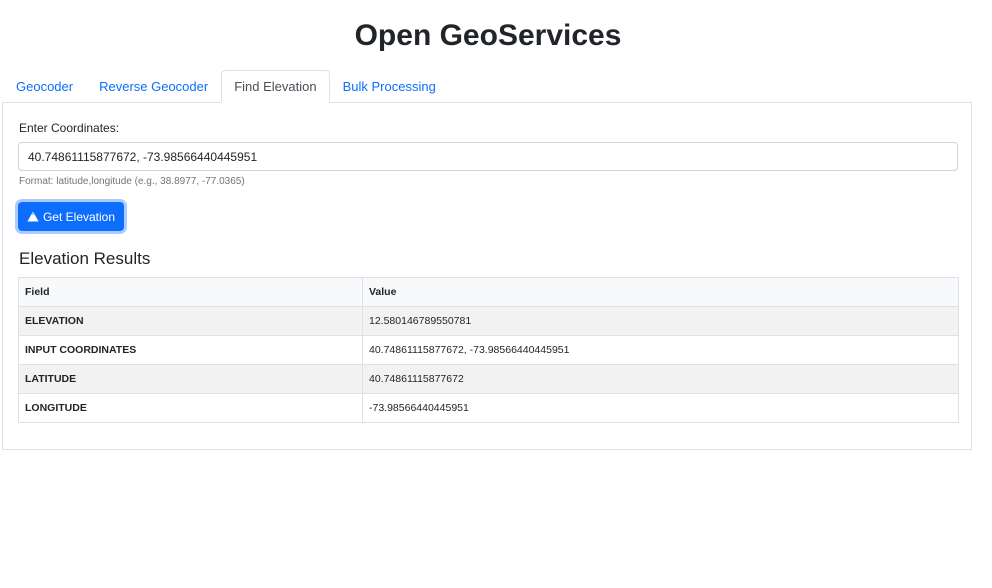  I want to click on row-field: INPUT COORDINATES, so click(190, 350).